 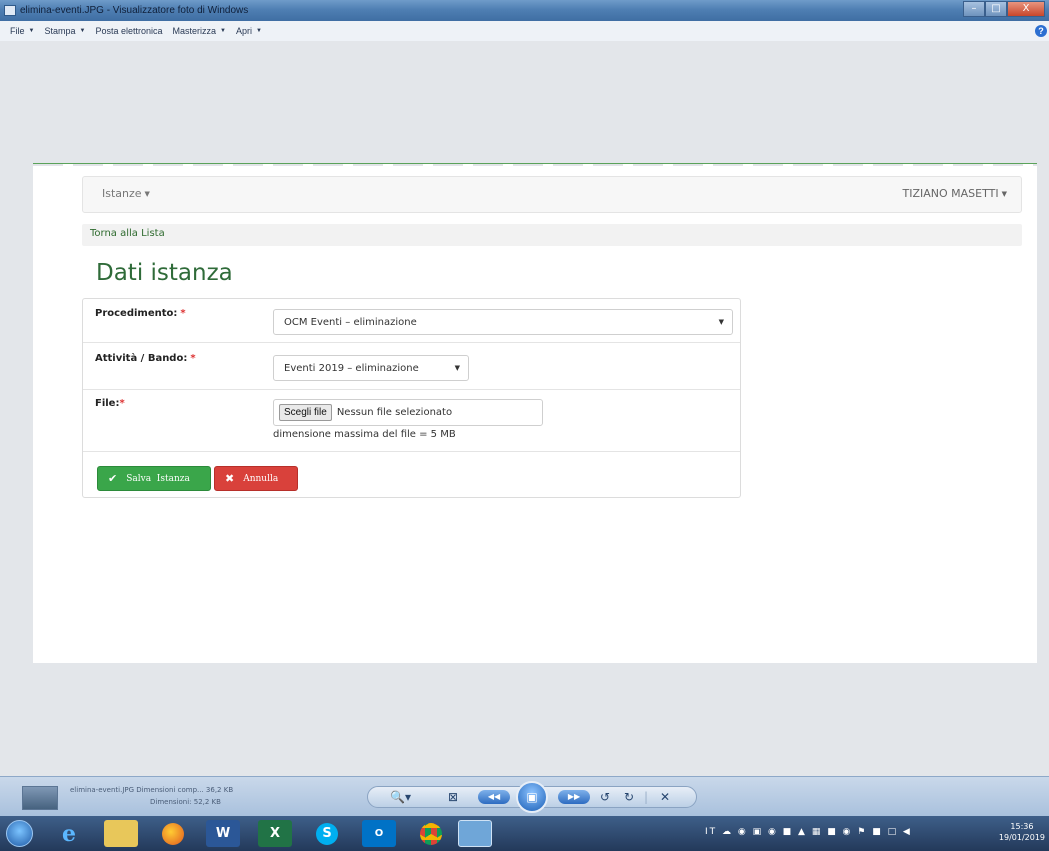 I want to click on system-tray: IT ☁ ◉ ▣ ◉ ■ ▲ ▦ ■ ◉ ⚑ ■ □ ◀, so click(x=808, y=832).